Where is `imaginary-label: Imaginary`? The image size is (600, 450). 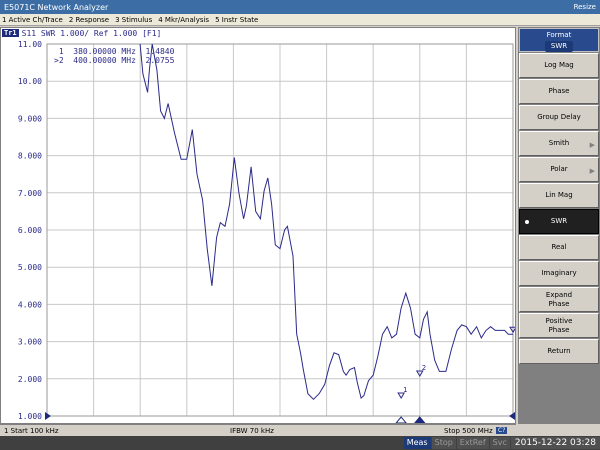
imaginary-label: Imaginary is located at coordinates (559, 273).